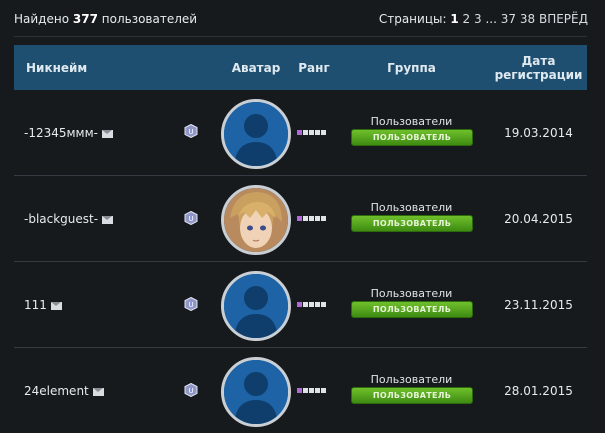 This screenshot has width=605, height=433. Describe the element at coordinates (483, 19) in the screenshot. I see `pagination: Страницы: 1 2 3 ... 37 38 ВПЕРЁД` at that location.